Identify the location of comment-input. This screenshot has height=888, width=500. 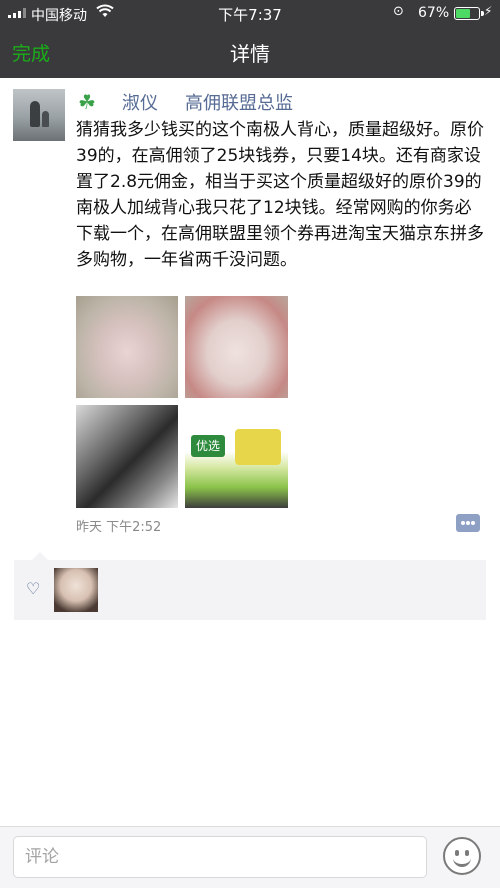
(220, 857).